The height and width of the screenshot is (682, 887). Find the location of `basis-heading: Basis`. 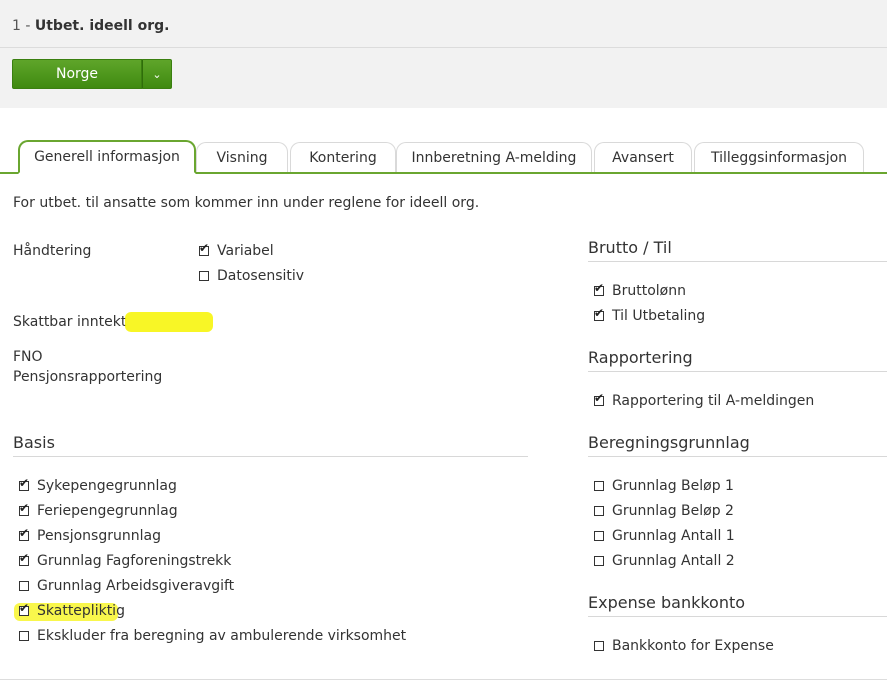

basis-heading: Basis is located at coordinates (34, 442).